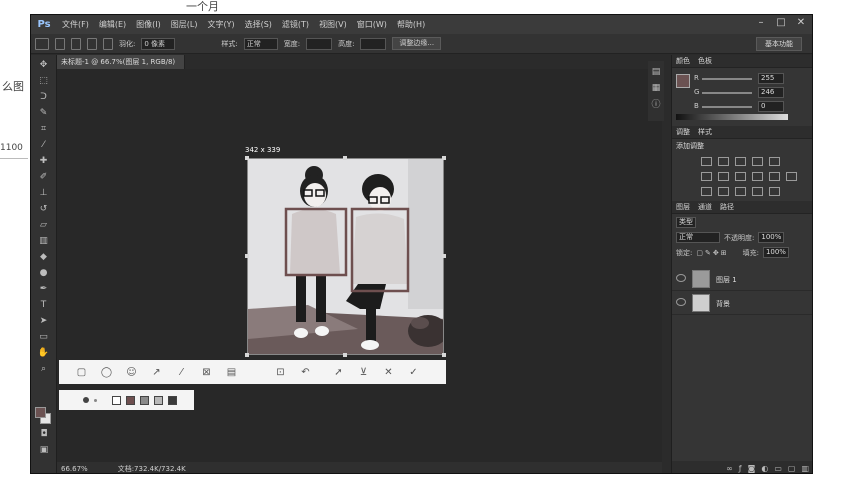  I want to click on brightness-adjust-icon, so click(706, 161).